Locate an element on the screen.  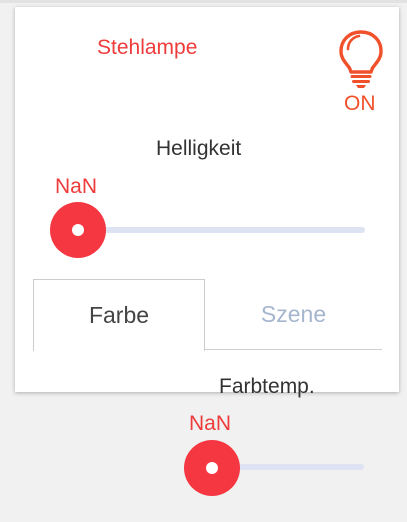
tab-farbe: Farbe is located at coordinates (119, 315).